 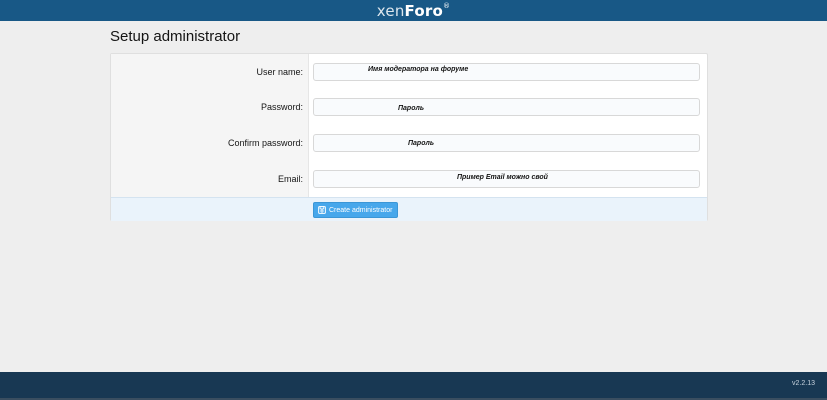 What do you see at coordinates (279, 72) in the screenshot?
I see `username-label: User name:` at bounding box center [279, 72].